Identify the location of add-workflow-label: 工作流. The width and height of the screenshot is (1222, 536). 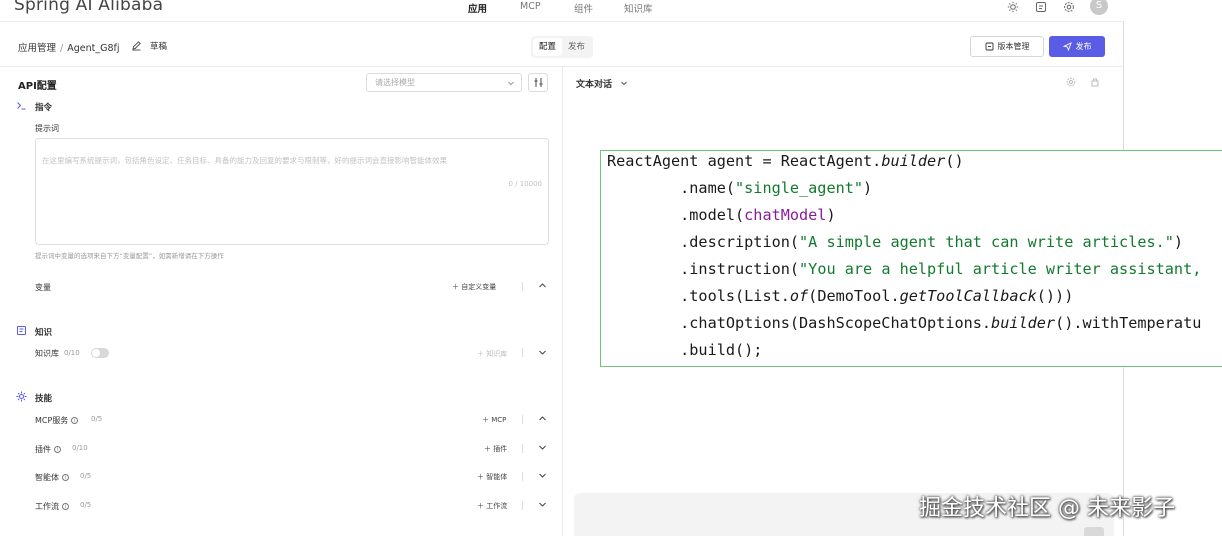
(497, 506).